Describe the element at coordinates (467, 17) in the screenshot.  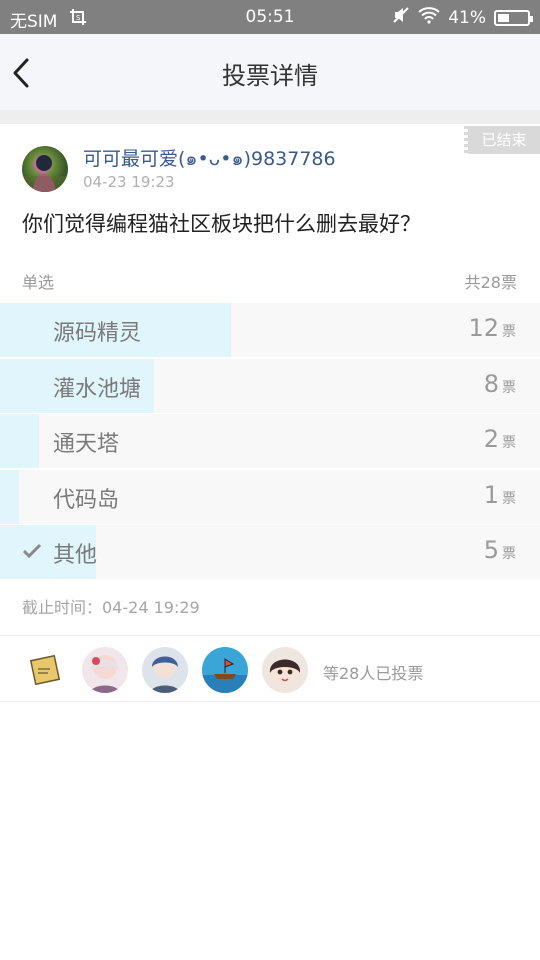
I see `battery-percent: 41%` at that location.